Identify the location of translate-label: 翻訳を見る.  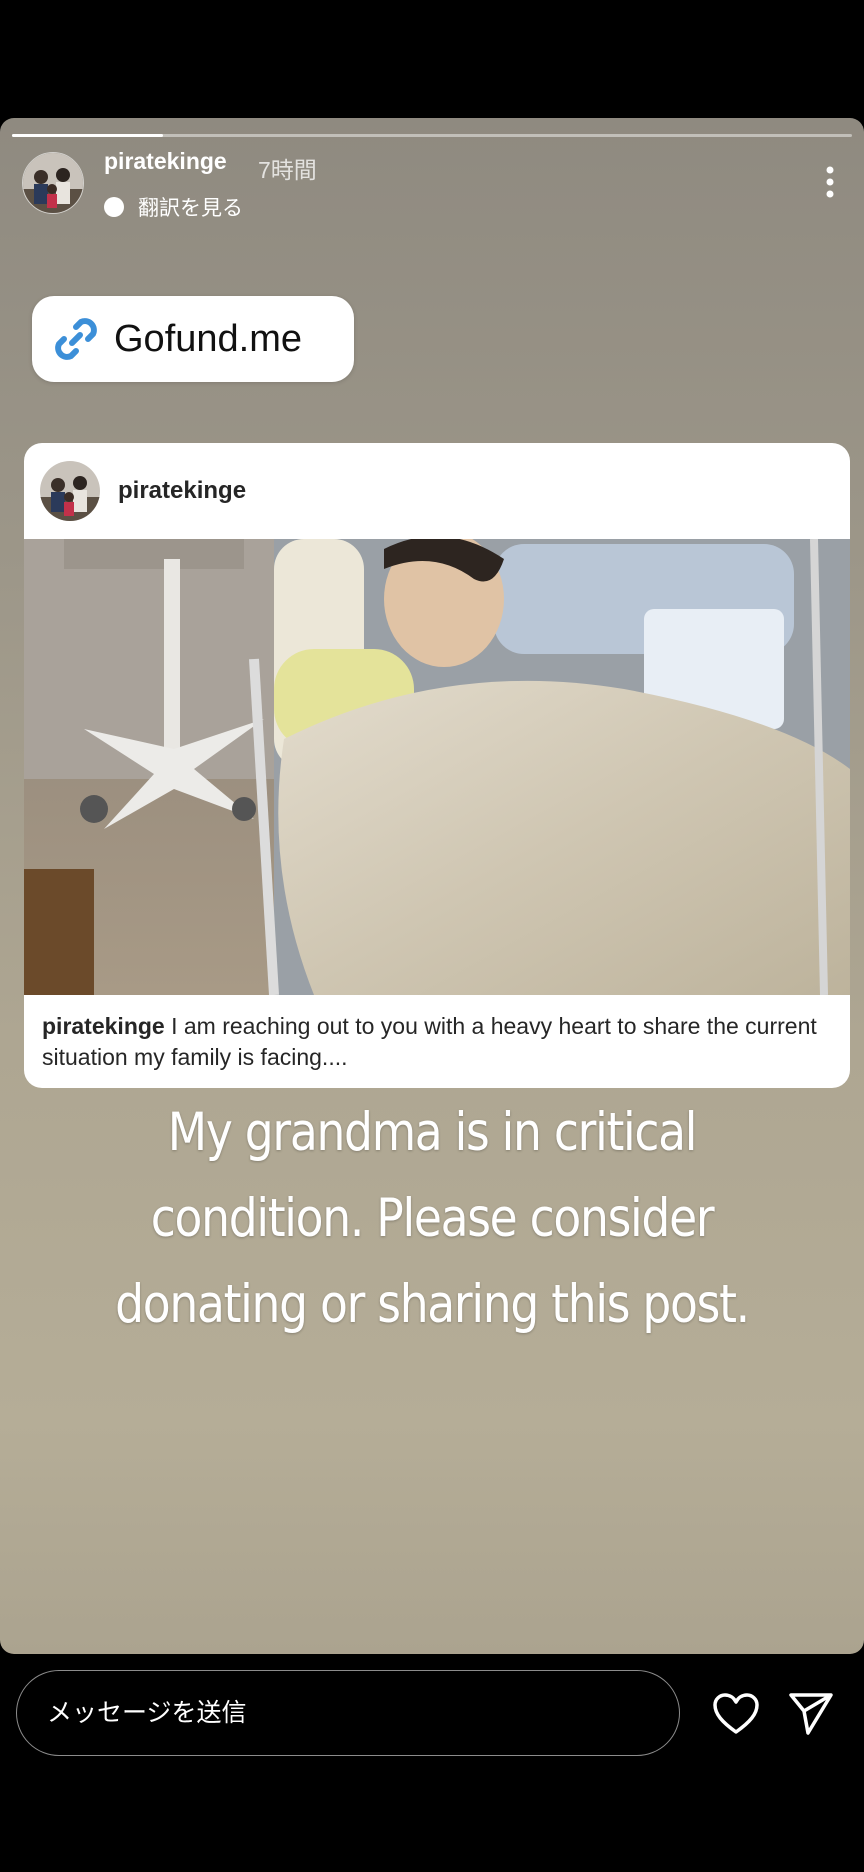
(190, 208).